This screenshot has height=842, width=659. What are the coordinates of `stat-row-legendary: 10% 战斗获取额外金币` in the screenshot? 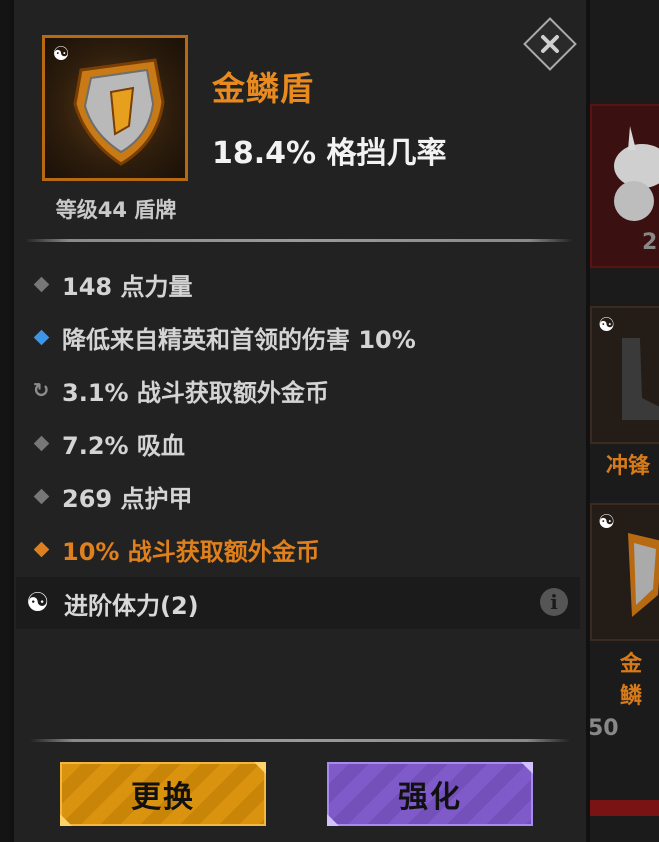 It's located at (175, 549).